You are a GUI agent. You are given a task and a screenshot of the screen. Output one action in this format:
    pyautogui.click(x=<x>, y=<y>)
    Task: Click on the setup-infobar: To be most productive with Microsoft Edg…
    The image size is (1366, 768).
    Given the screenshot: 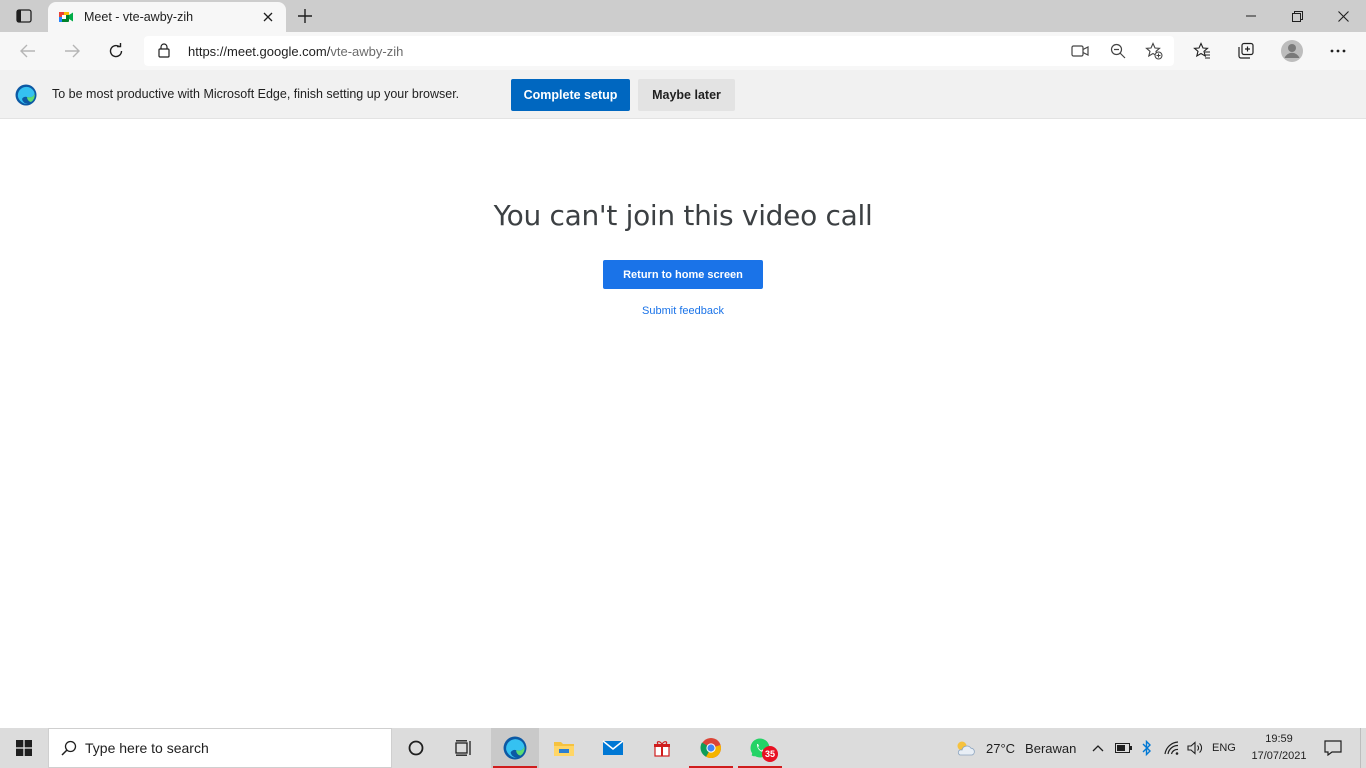 What is the action you would take?
    pyautogui.click(x=683, y=94)
    